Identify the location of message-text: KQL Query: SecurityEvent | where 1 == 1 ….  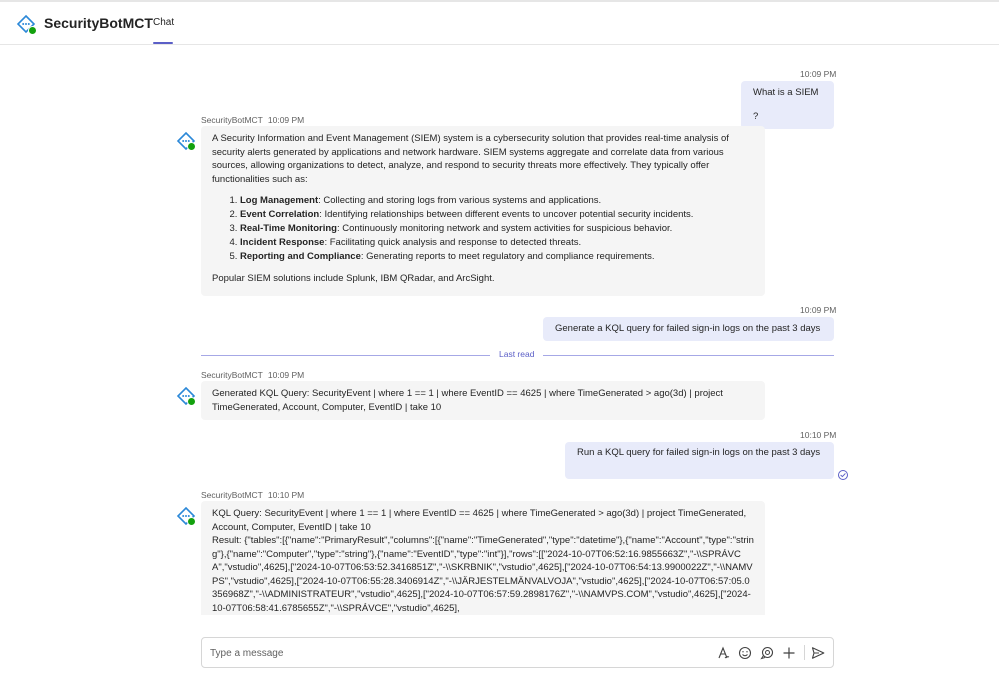
(479, 520).